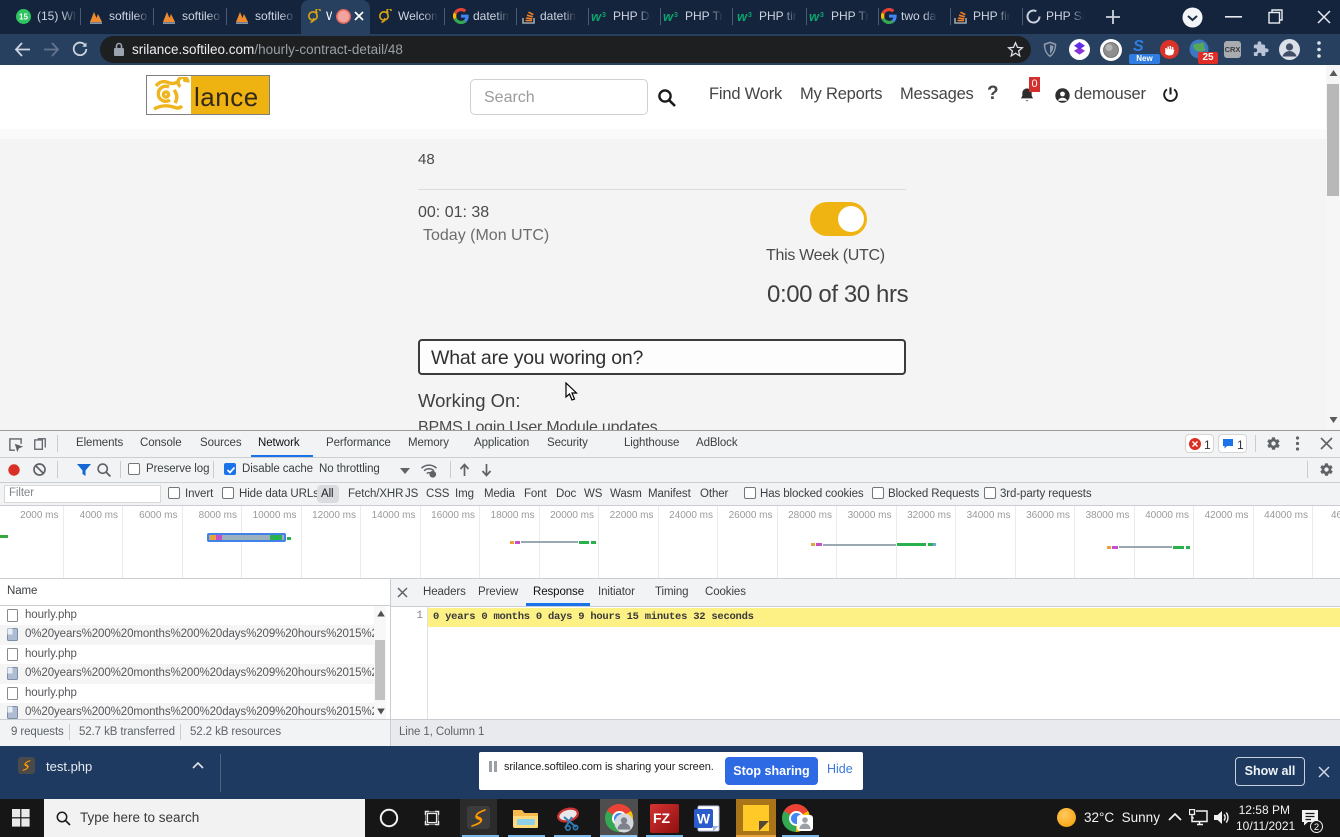 This screenshot has width=1340, height=837. Describe the element at coordinates (704, 819) in the screenshot. I see `svg-text: W` at that location.